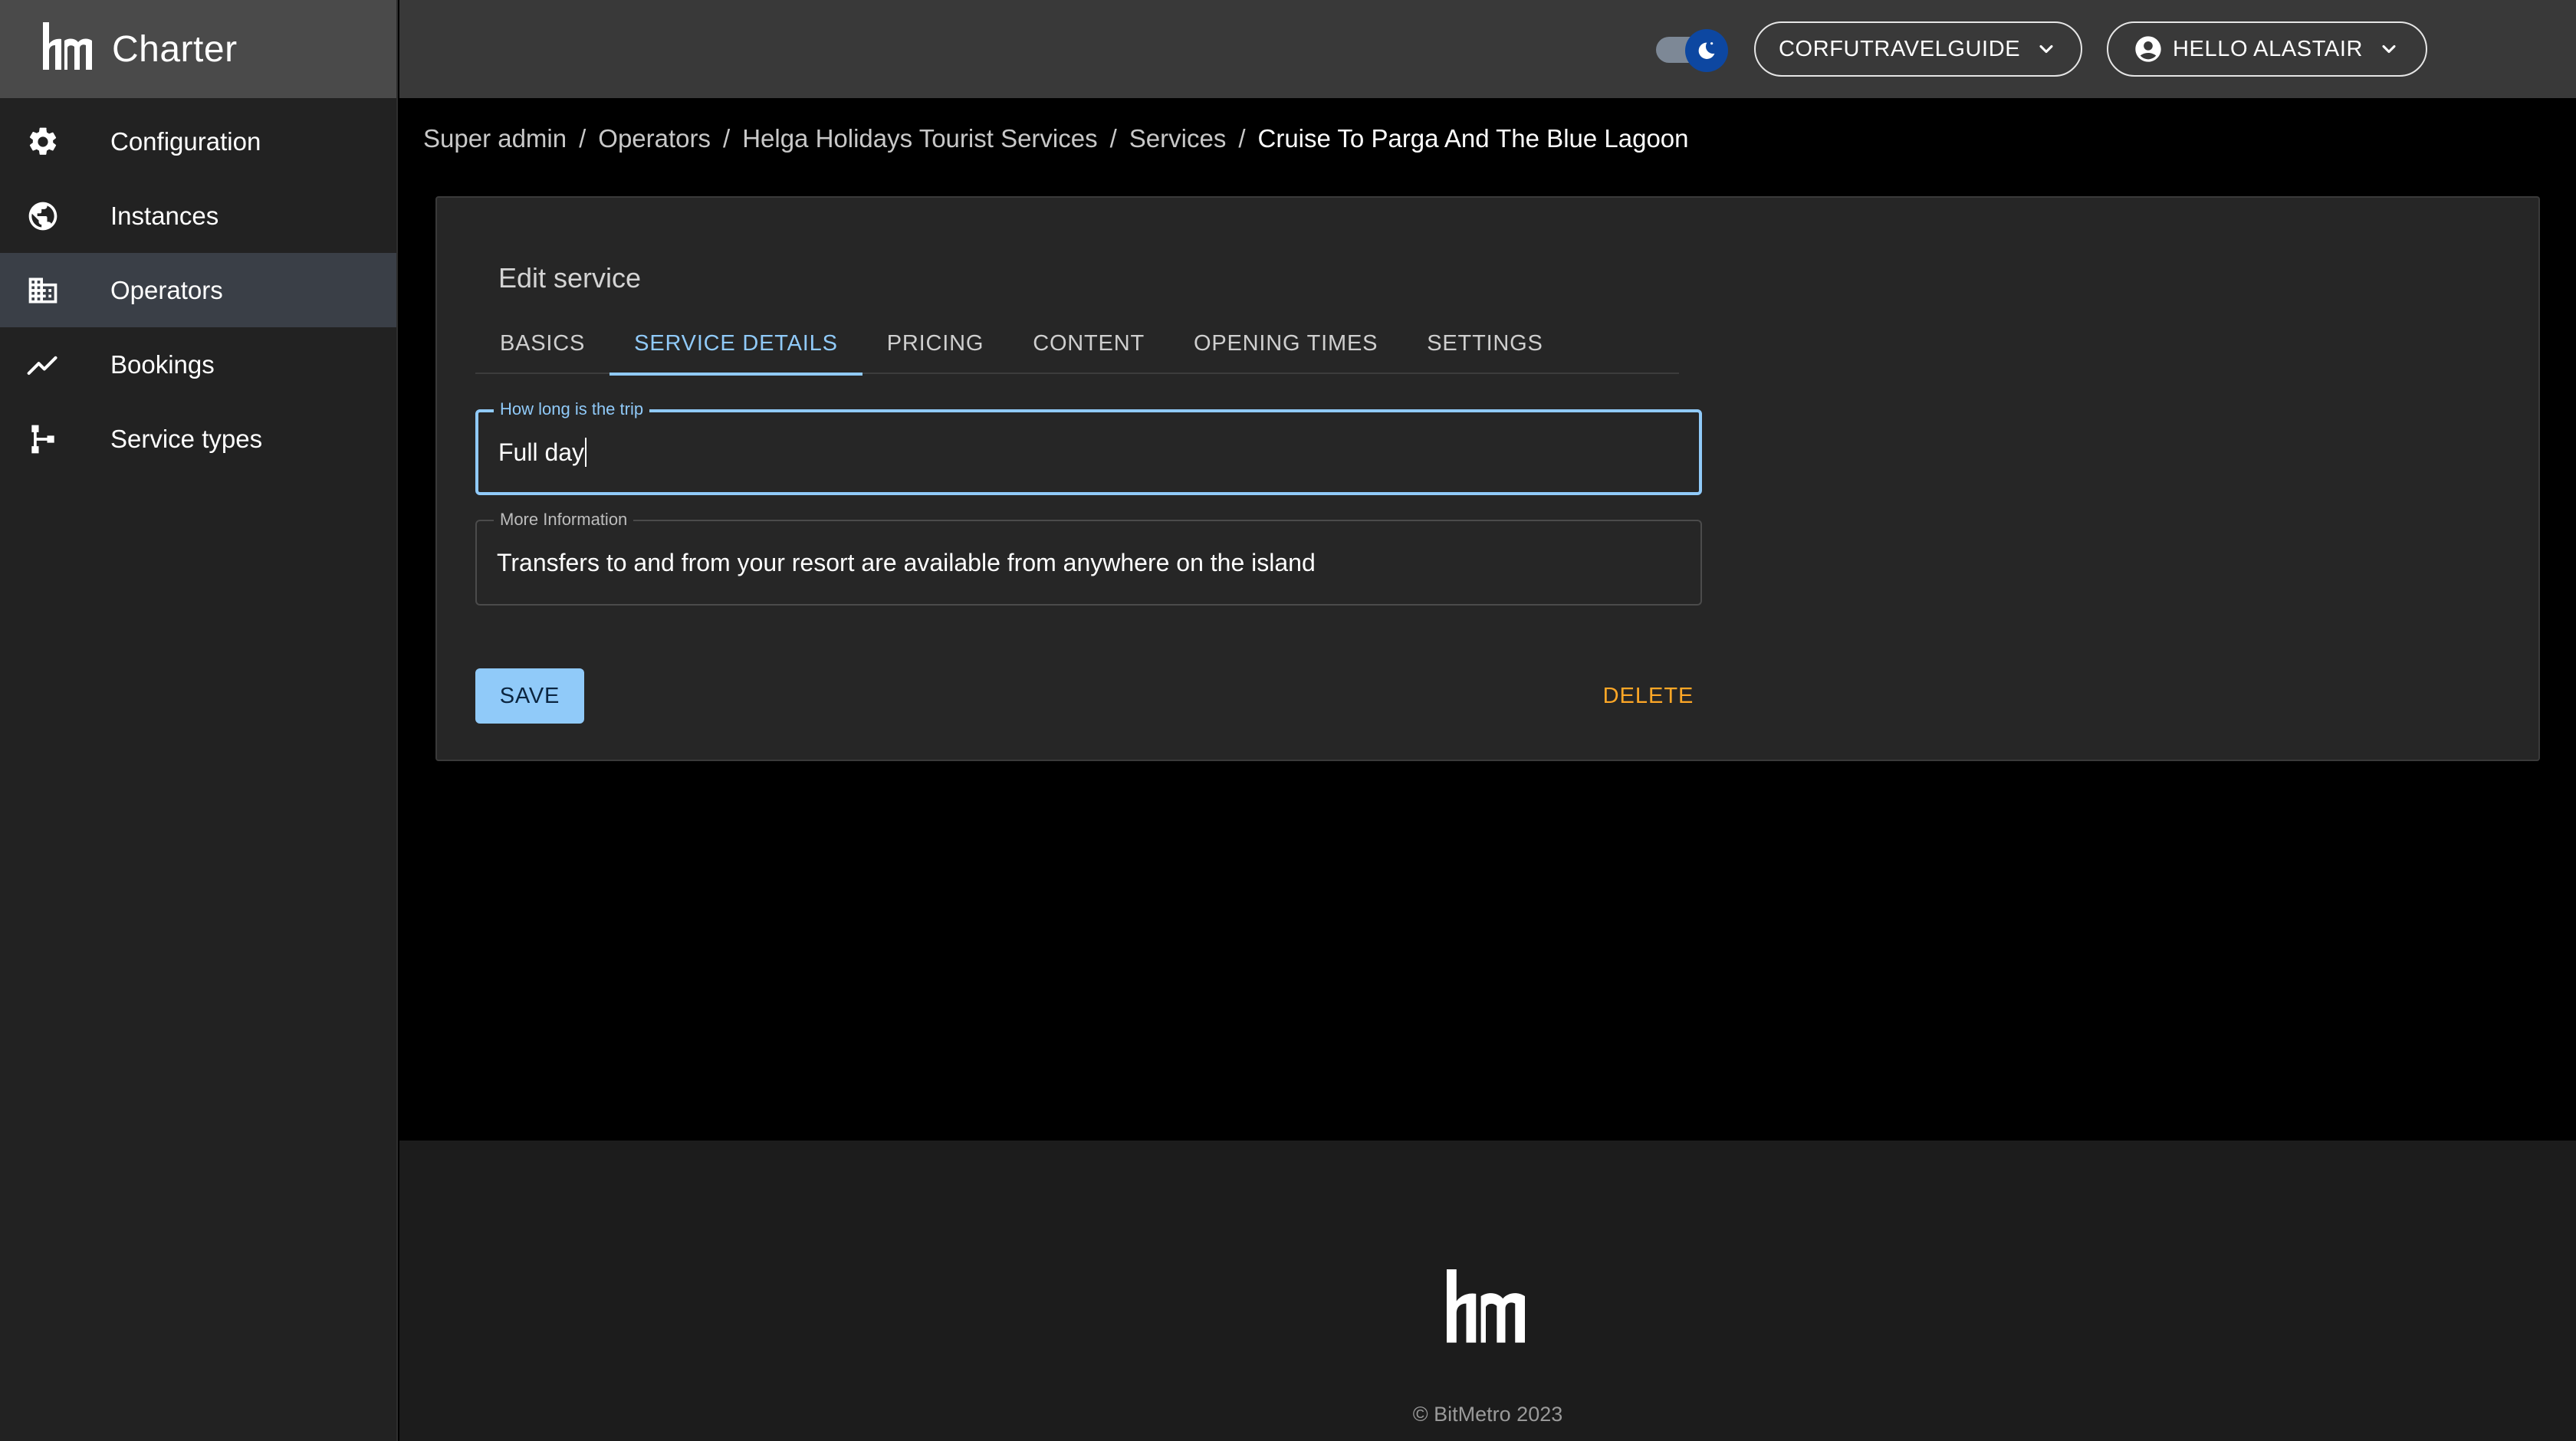 The height and width of the screenshot is (1441, 2576). Describe the element at coordinates (542, 343) in the screenshot. I see `tab-basics: BASICS` at that location.